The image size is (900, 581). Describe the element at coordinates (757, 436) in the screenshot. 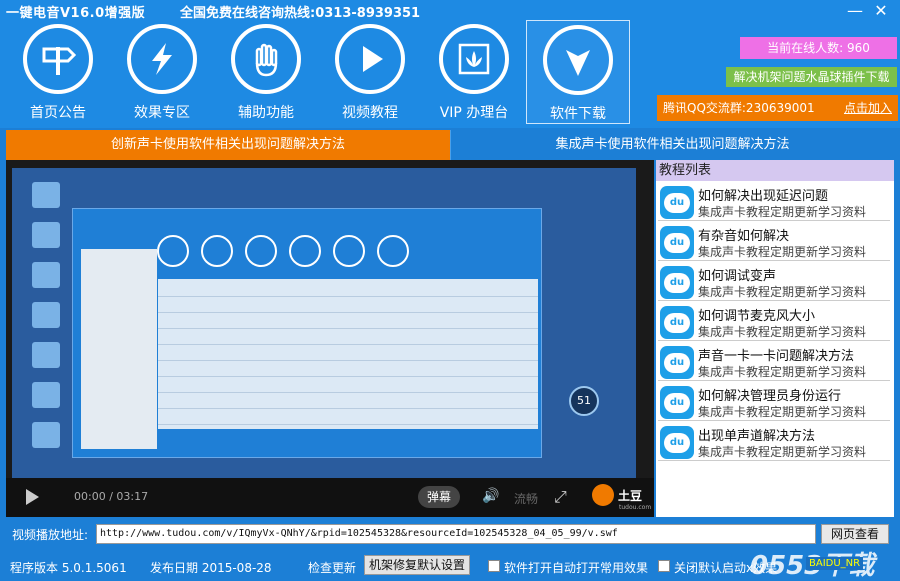

I see `tutorial-title: 出现单声道解决方法` at that location.